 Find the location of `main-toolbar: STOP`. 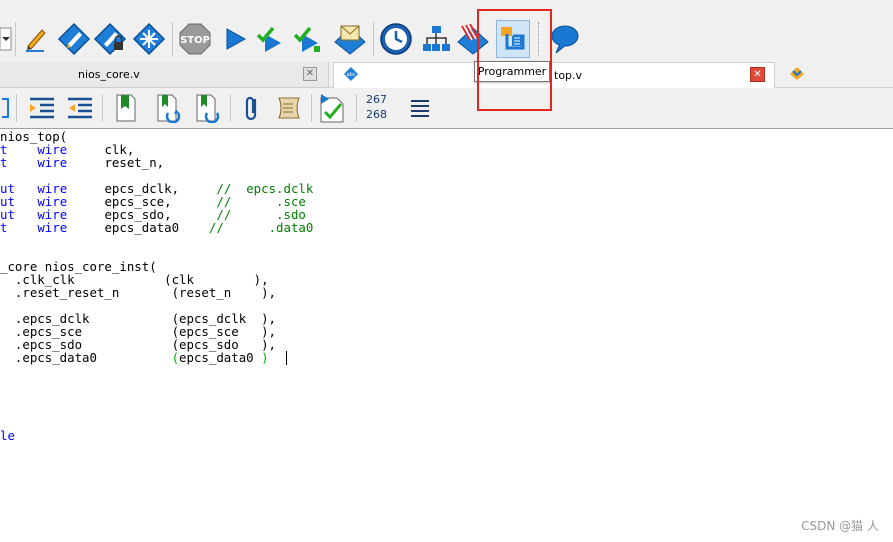

main-toolbar: STOP is located at coordinates (446, 30).